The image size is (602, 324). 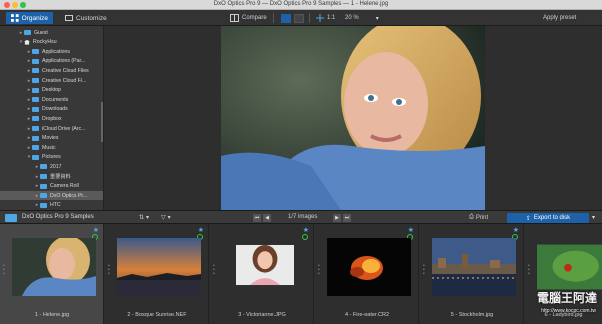 I want to click on tree-item: ▸ Music, so click(x=51, y=147).